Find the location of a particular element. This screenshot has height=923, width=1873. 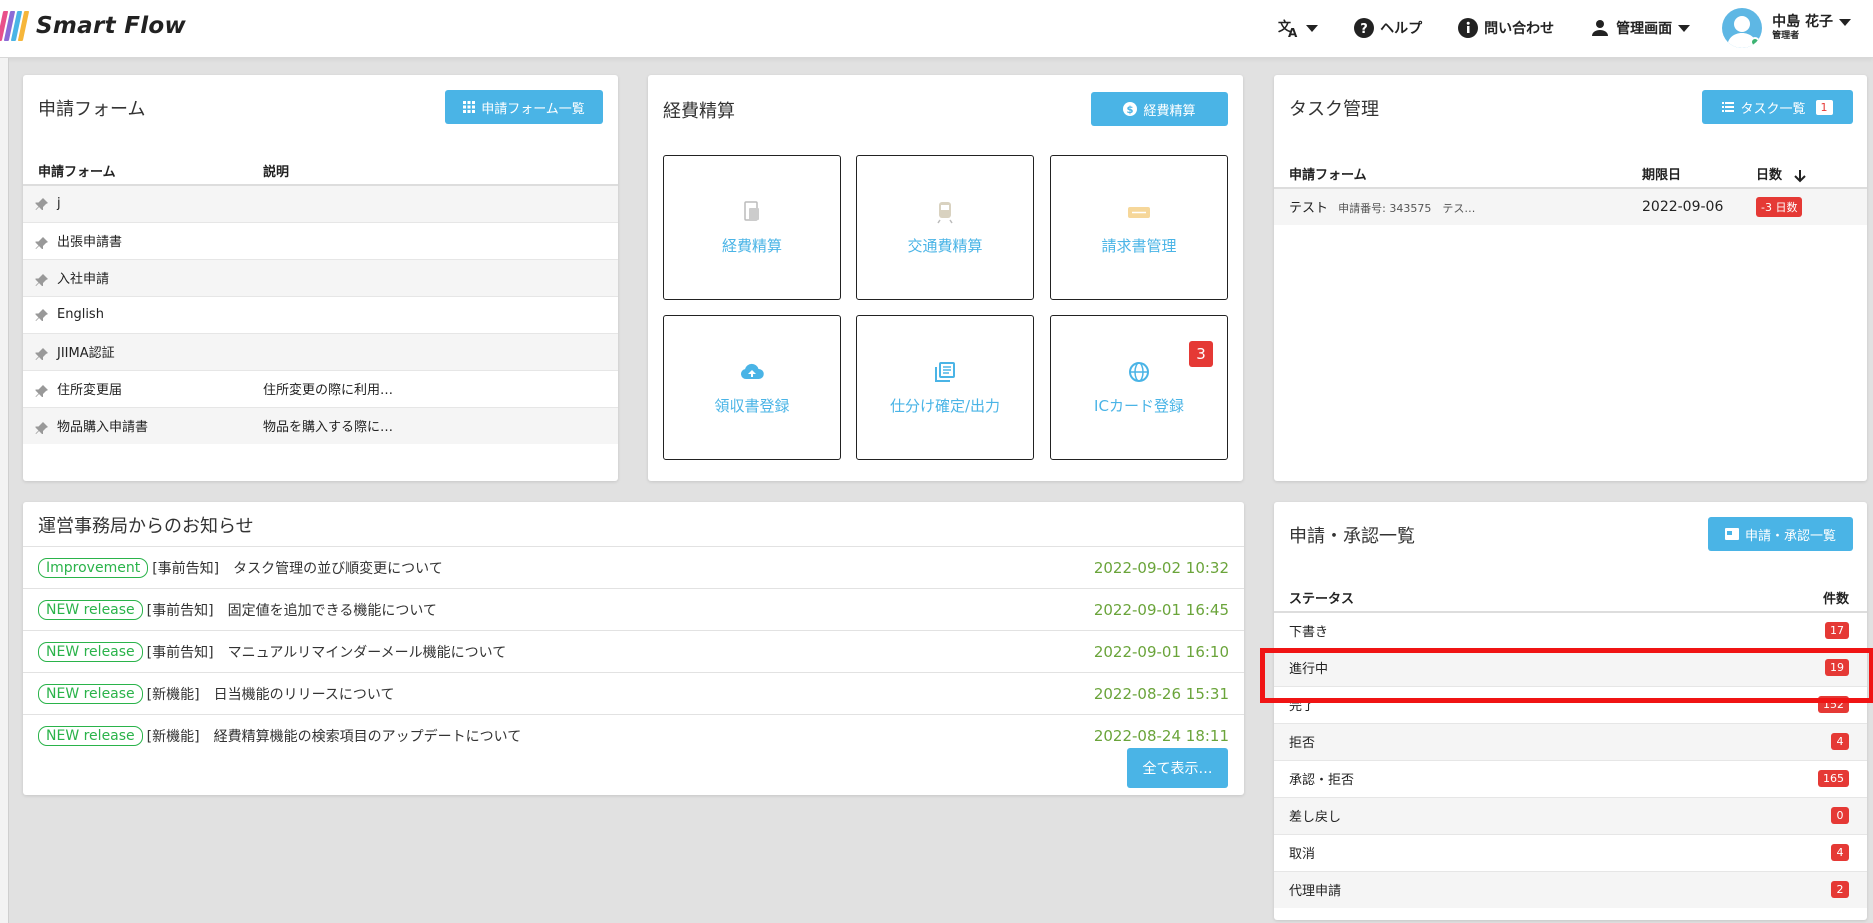

status-count-badge: 2 is located at coordinates (1840, 890).